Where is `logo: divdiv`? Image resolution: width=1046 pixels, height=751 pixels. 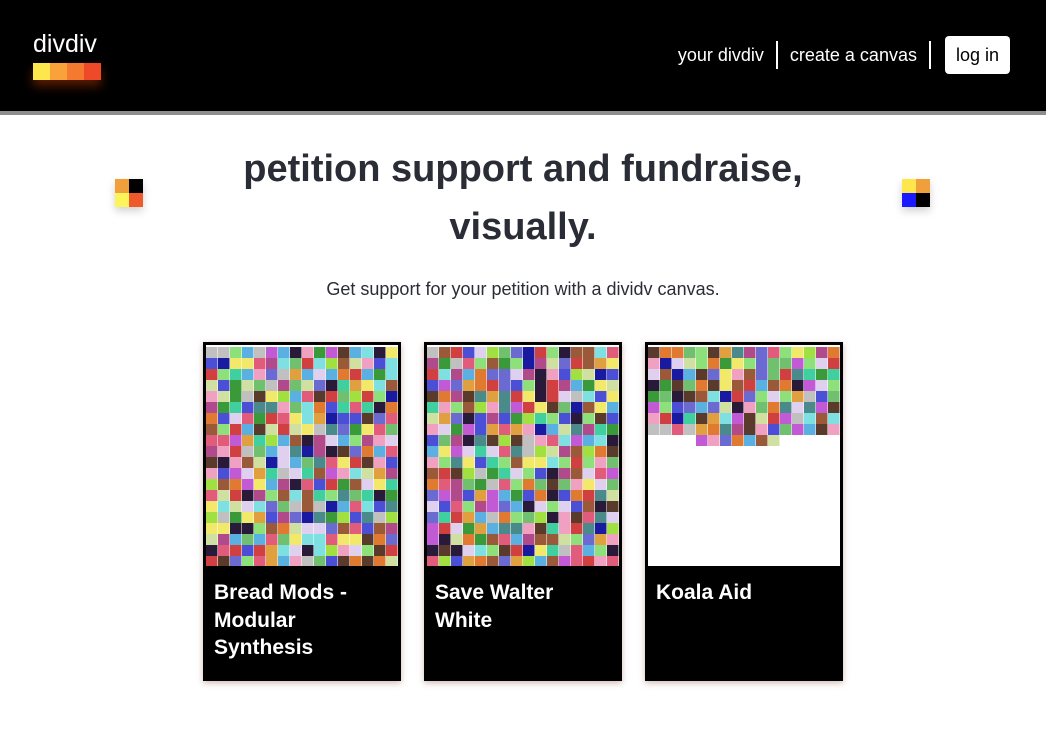 logo: divdiv is located at coordinates (67, 55).